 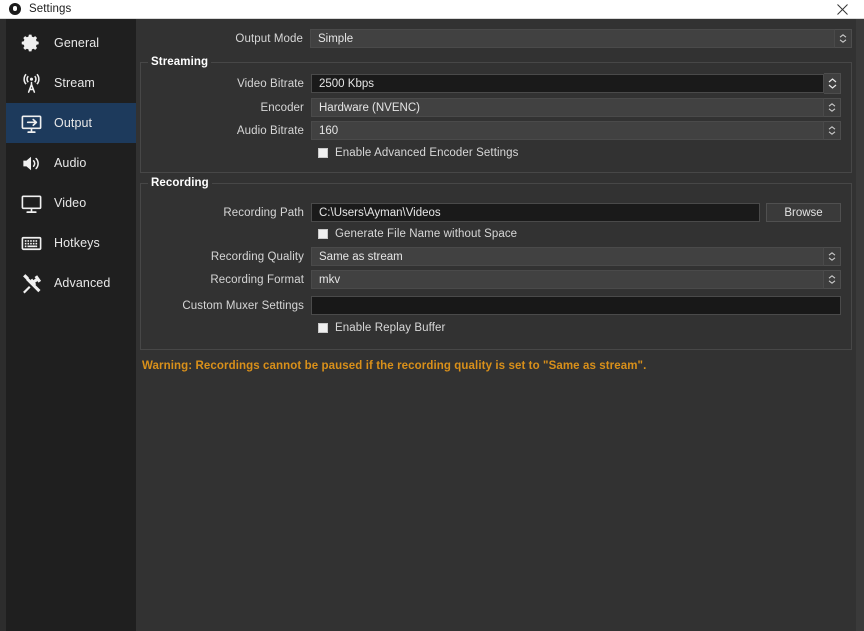 I want to click on sidebar-item-video: Video, so click(x=71, y=203).